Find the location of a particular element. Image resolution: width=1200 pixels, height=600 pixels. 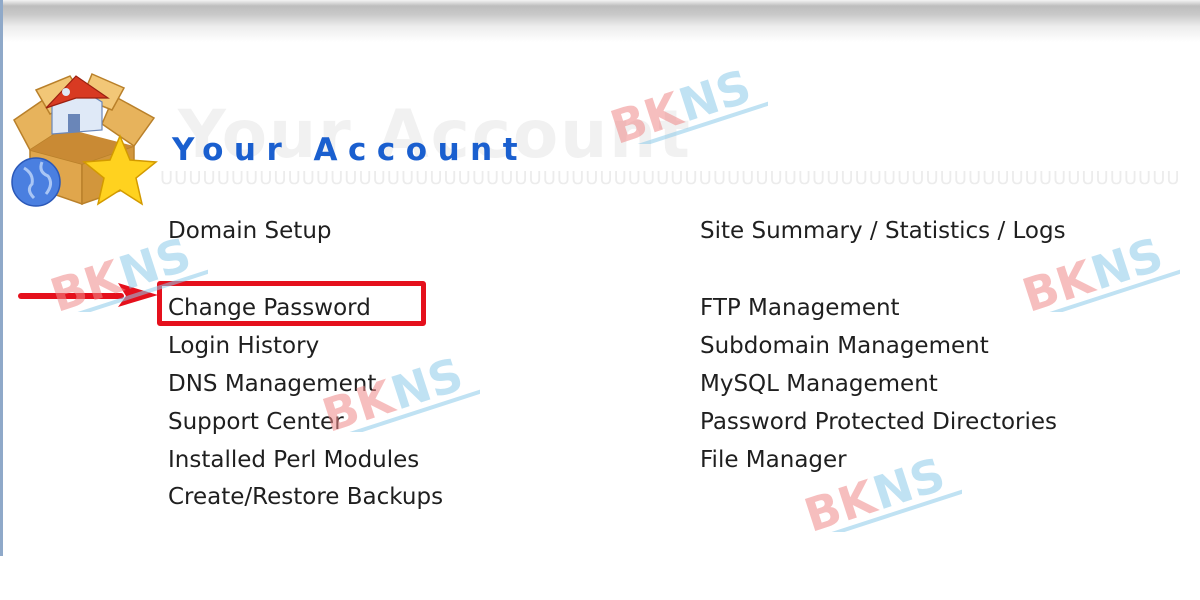

link-installed-perl-modules: Installed Perl Modules is located at coordinates (293, 460).